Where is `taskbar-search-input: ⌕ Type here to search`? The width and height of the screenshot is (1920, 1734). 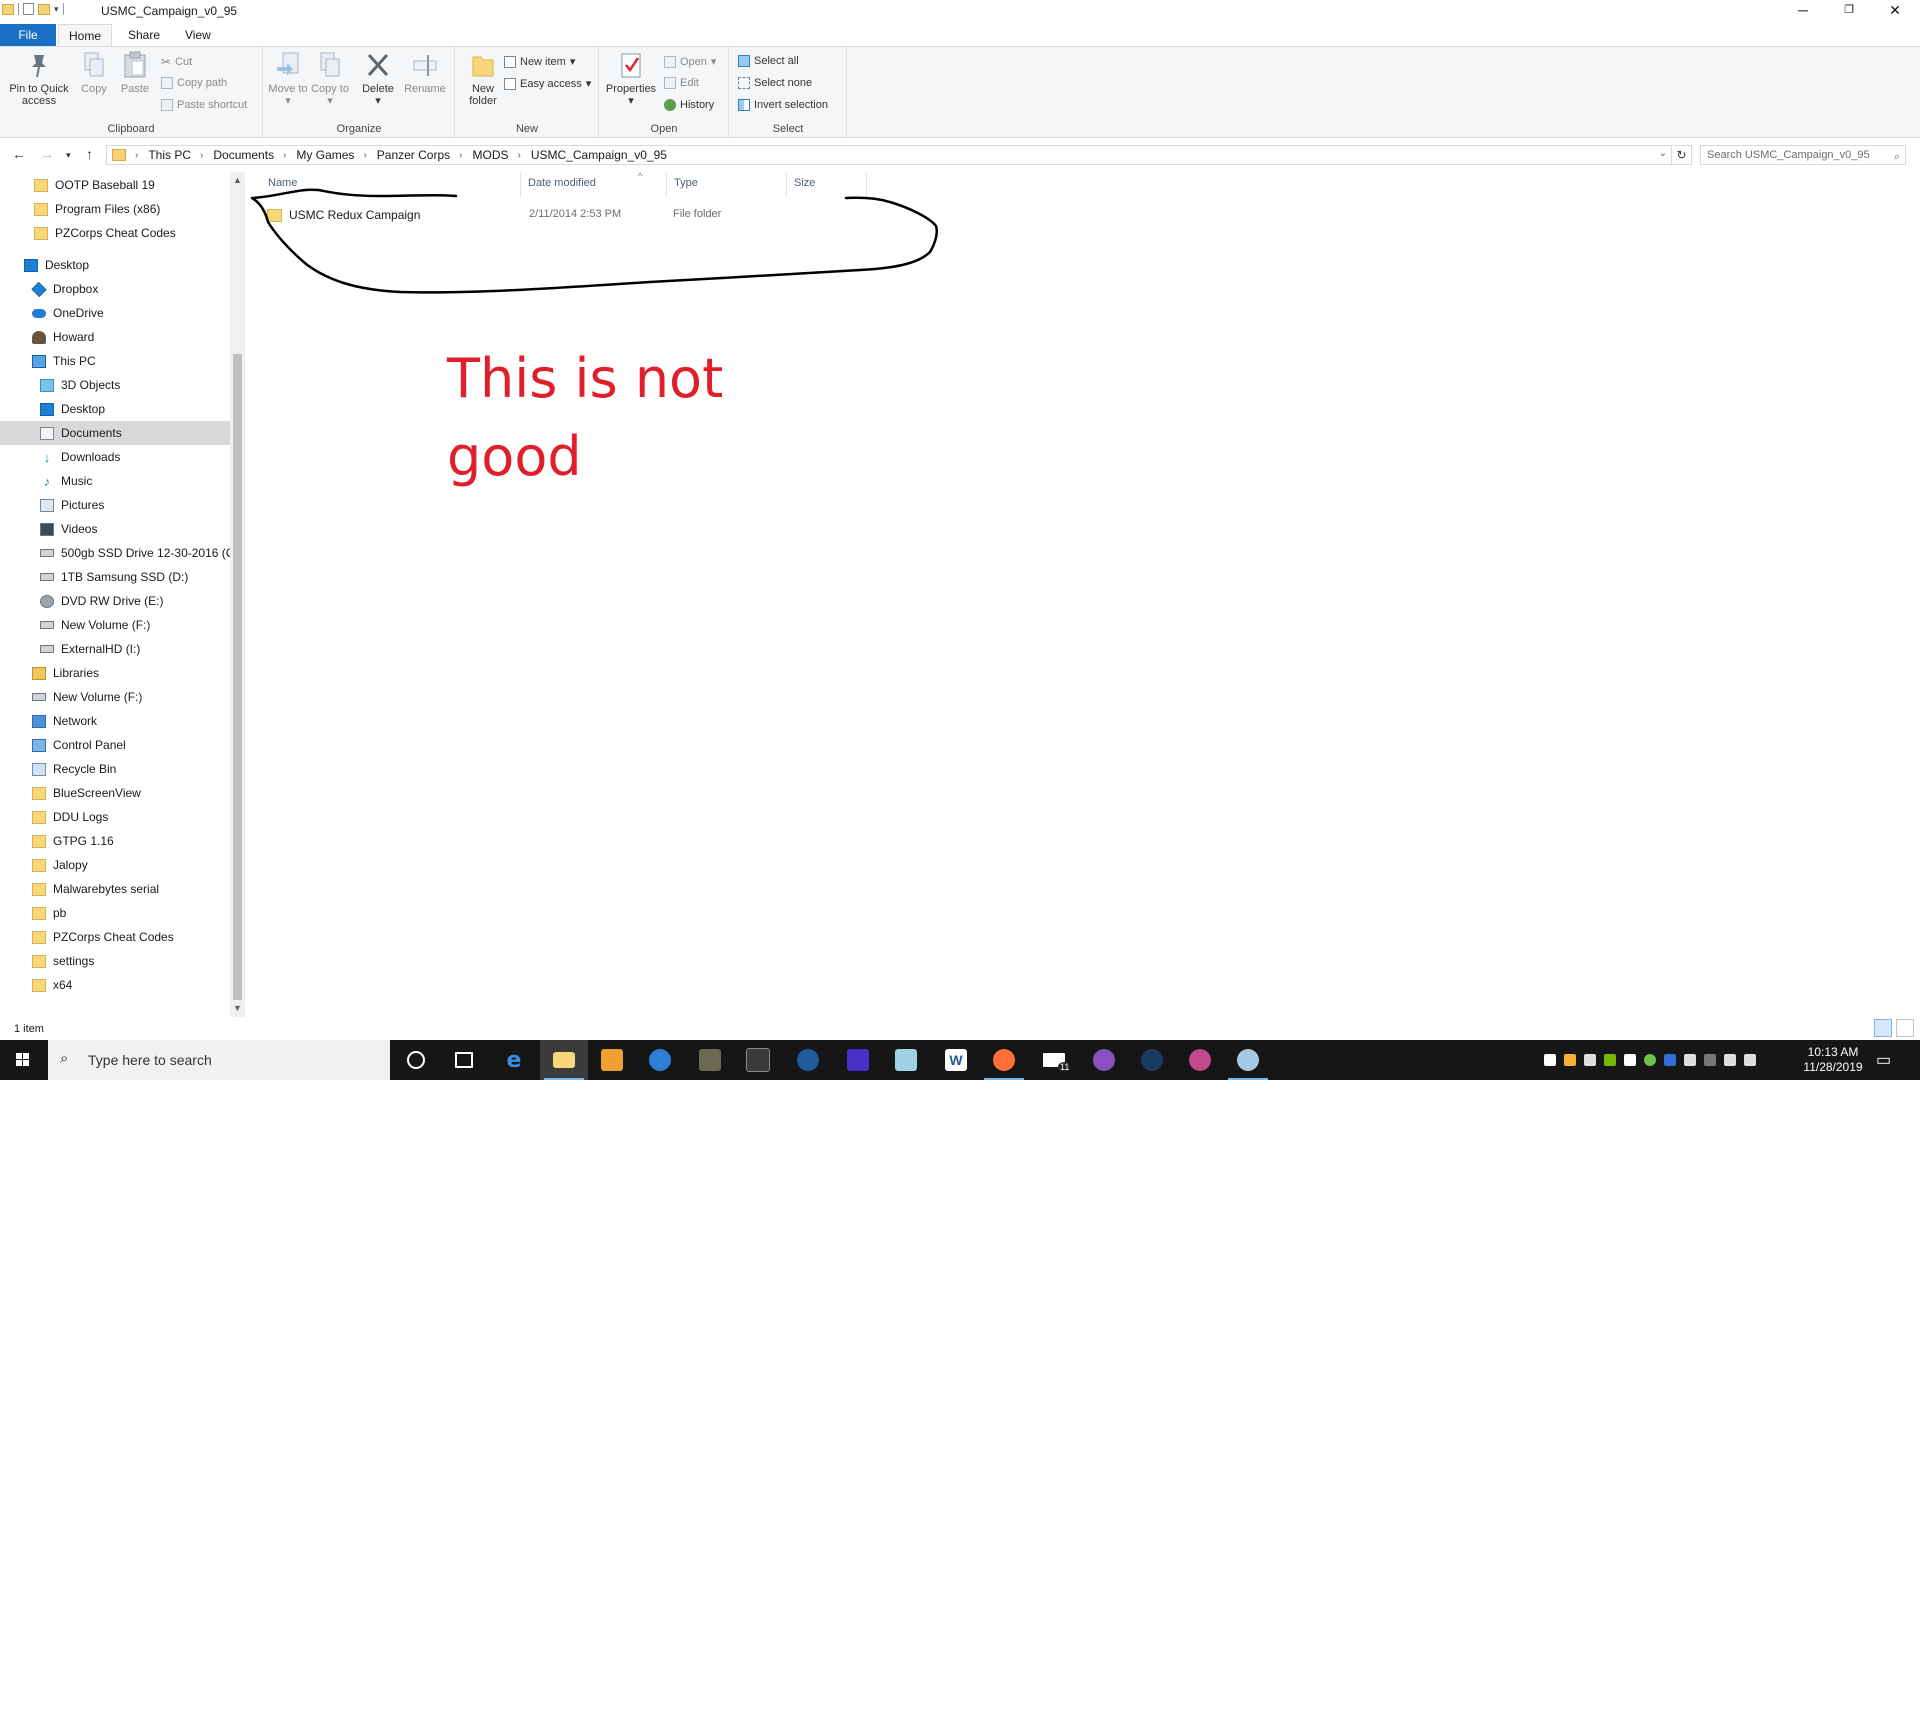 taskbar-search-input: ⌕ Type here to search is located at coordinates (219, 1060).